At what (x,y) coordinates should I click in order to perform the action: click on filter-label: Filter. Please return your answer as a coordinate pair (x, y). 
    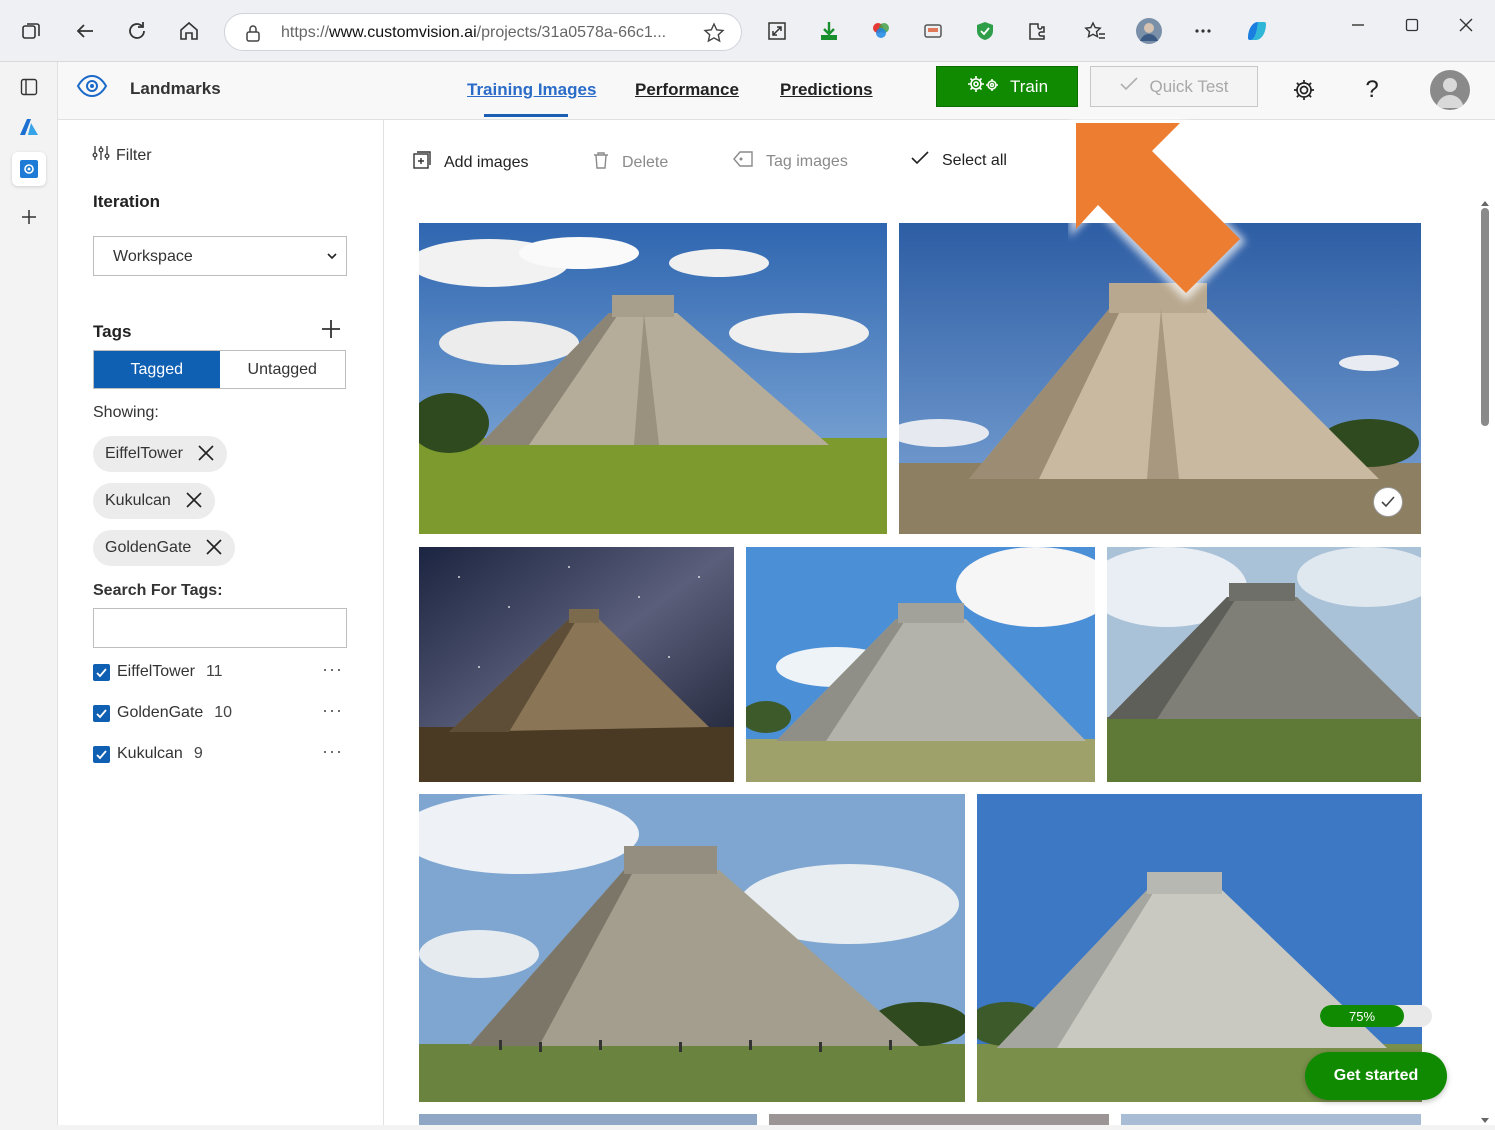
    Looking at the image, I should click on (134, 155).